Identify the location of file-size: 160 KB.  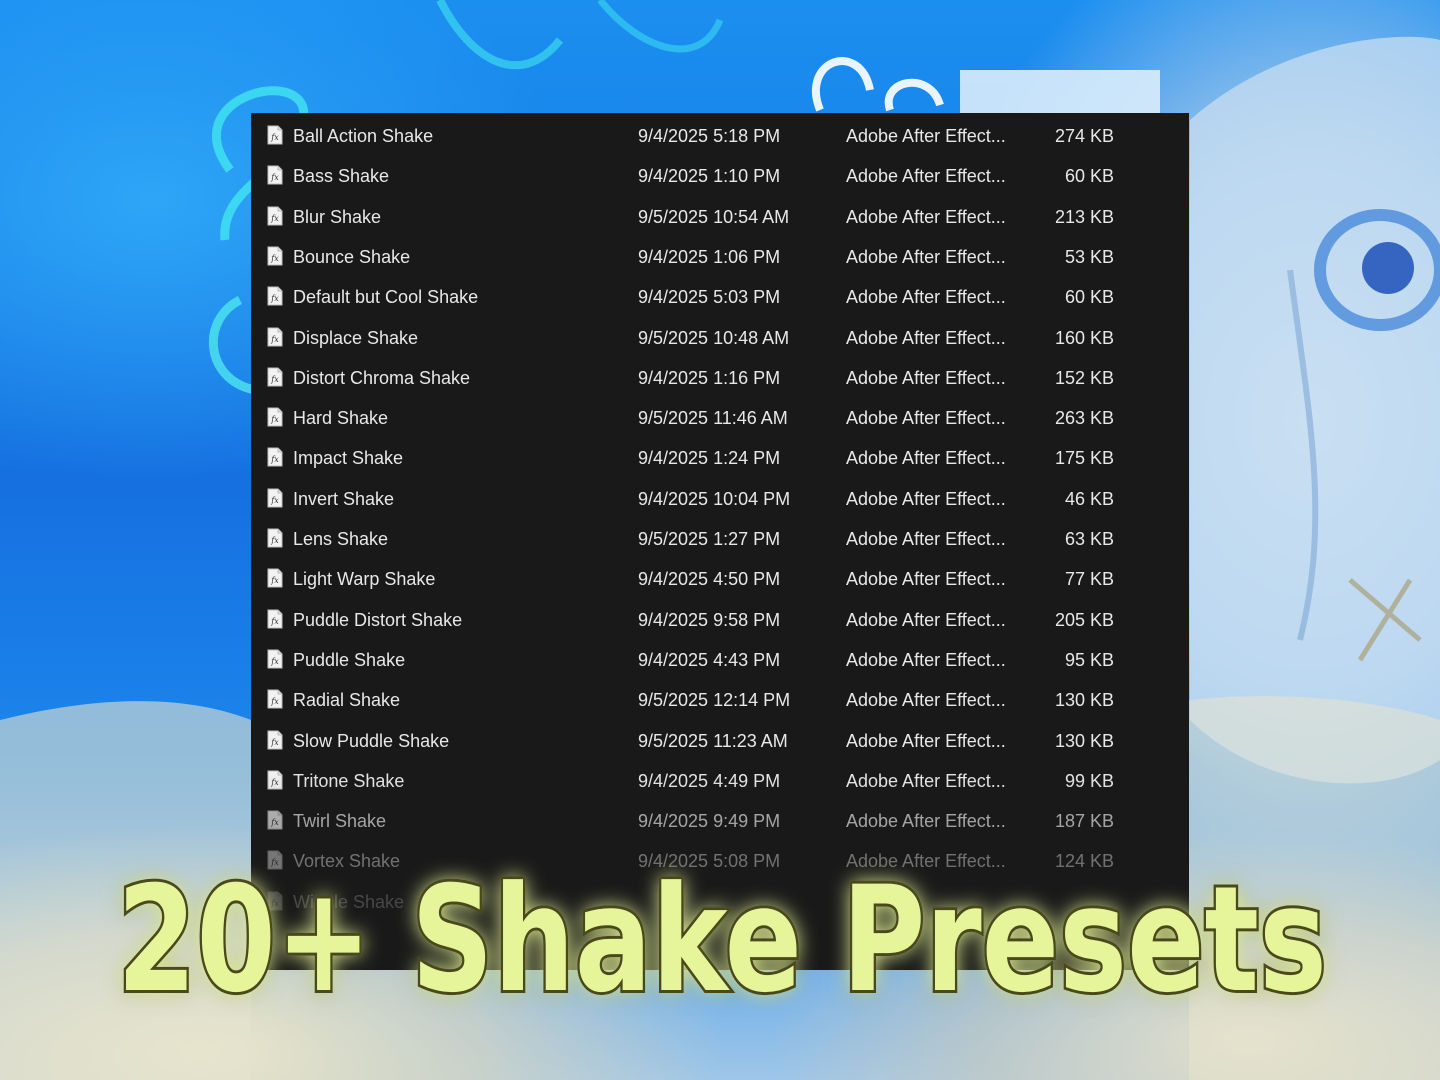
(1084, 337).